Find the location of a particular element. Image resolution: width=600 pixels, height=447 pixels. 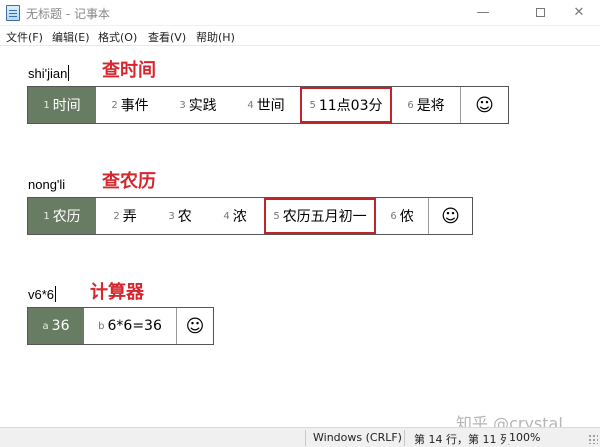

notepad-icon is located at coordinates (13, 13).